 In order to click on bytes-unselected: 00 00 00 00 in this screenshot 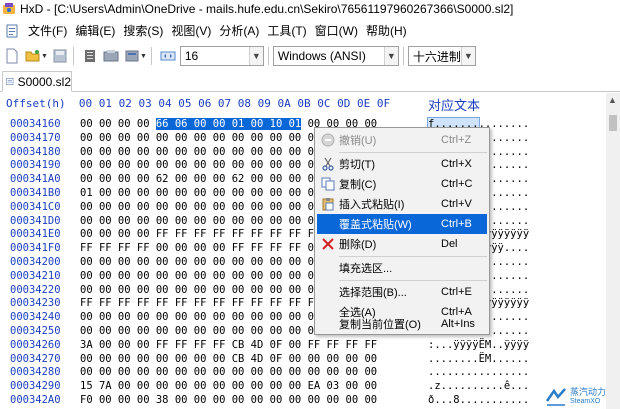, I will do `click(118, 124)`.